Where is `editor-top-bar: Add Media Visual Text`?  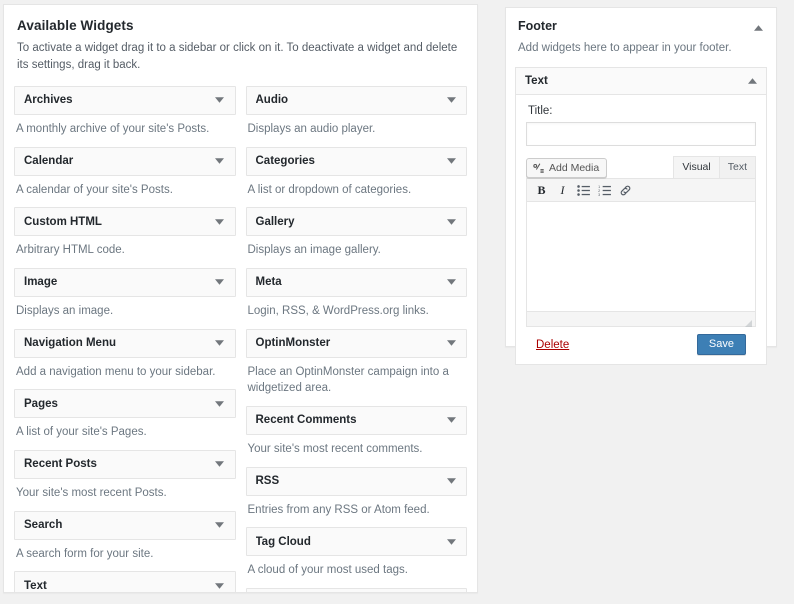
editor-top-bar: Add Media Visual Text is located at coordinates (641, 167).